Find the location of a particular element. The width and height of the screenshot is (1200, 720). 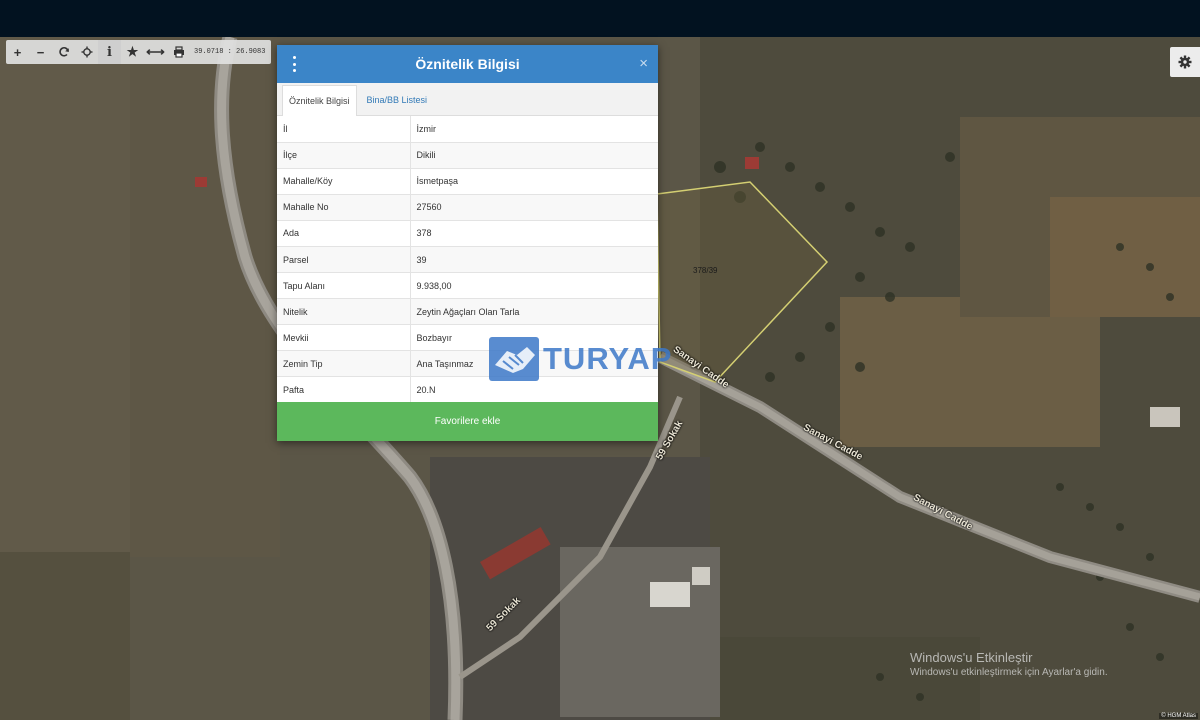

info-icon: i is located at coordinates (109, 52).